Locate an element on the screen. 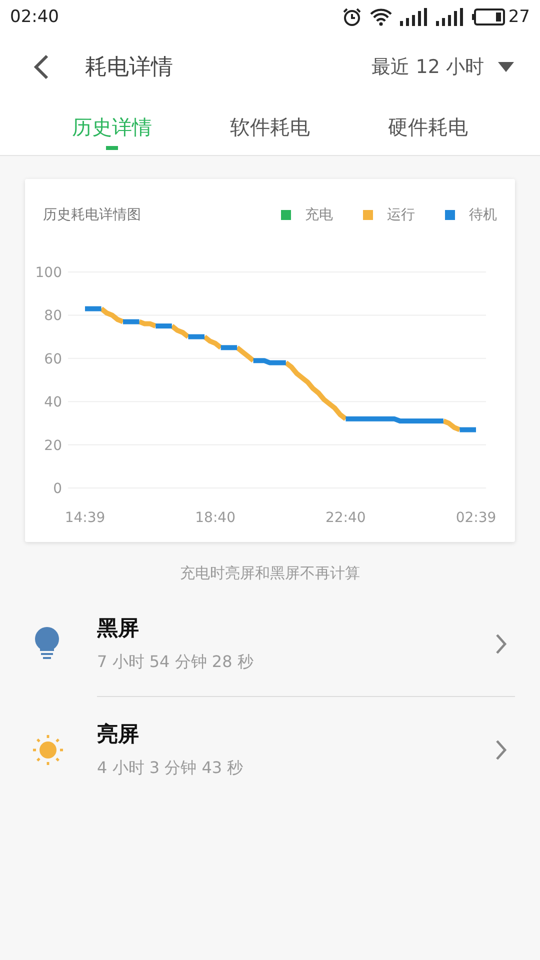 This screenshot has width=540, height=960. range-dropdown: 最近 12 小时 is located at coordinates (443, 67).